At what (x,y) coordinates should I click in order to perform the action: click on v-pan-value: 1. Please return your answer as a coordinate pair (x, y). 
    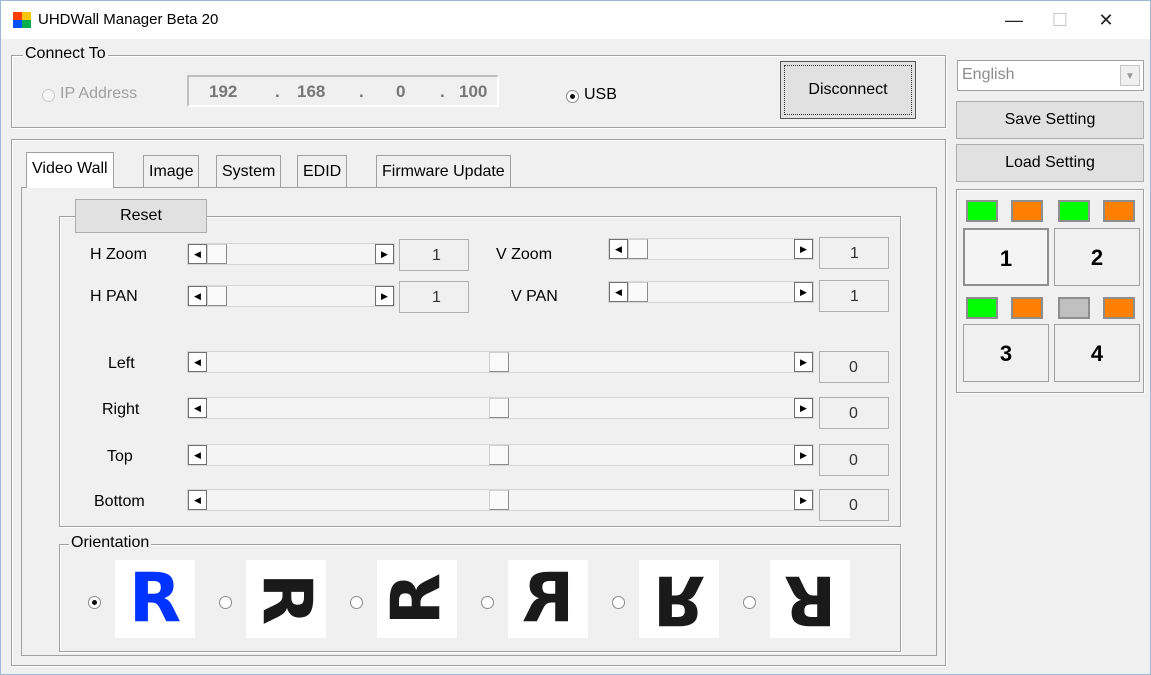
    Looking at the image, I should click on (854, 296).